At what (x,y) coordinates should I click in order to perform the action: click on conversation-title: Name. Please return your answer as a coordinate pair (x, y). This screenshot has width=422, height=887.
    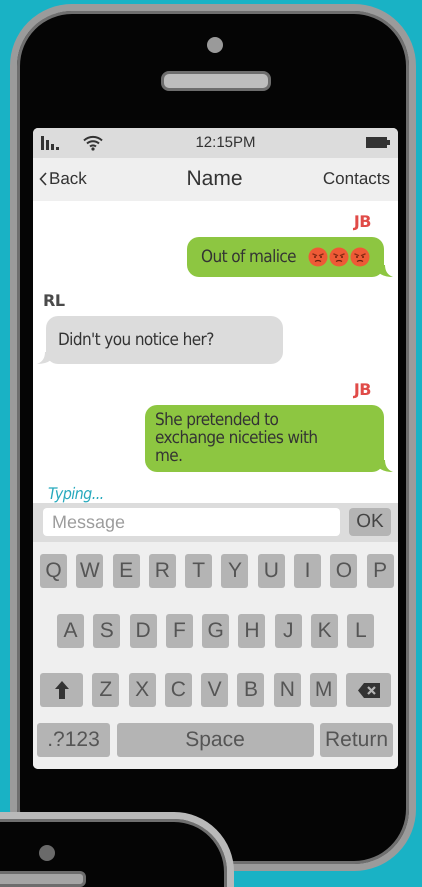
    Looking at the image, I should click on (214, 179).